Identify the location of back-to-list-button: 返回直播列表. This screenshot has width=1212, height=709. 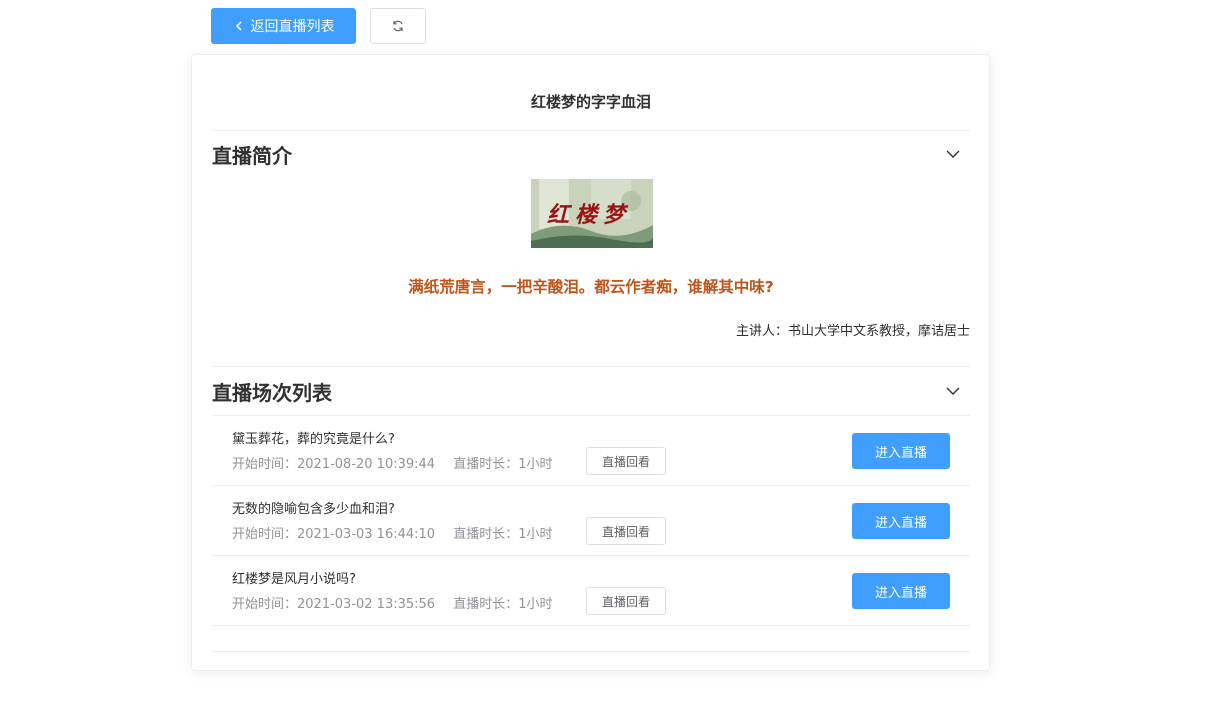
(283, 26).